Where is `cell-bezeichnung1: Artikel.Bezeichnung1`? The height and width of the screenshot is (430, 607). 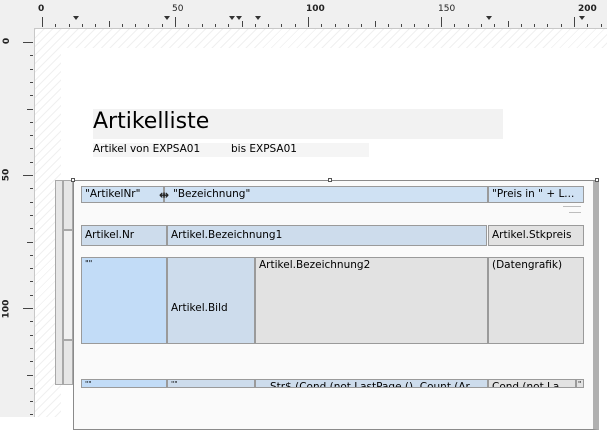
cell-bezeichnung1: Artikel.Bezeichnung1 is located at coordinates (327, 235).